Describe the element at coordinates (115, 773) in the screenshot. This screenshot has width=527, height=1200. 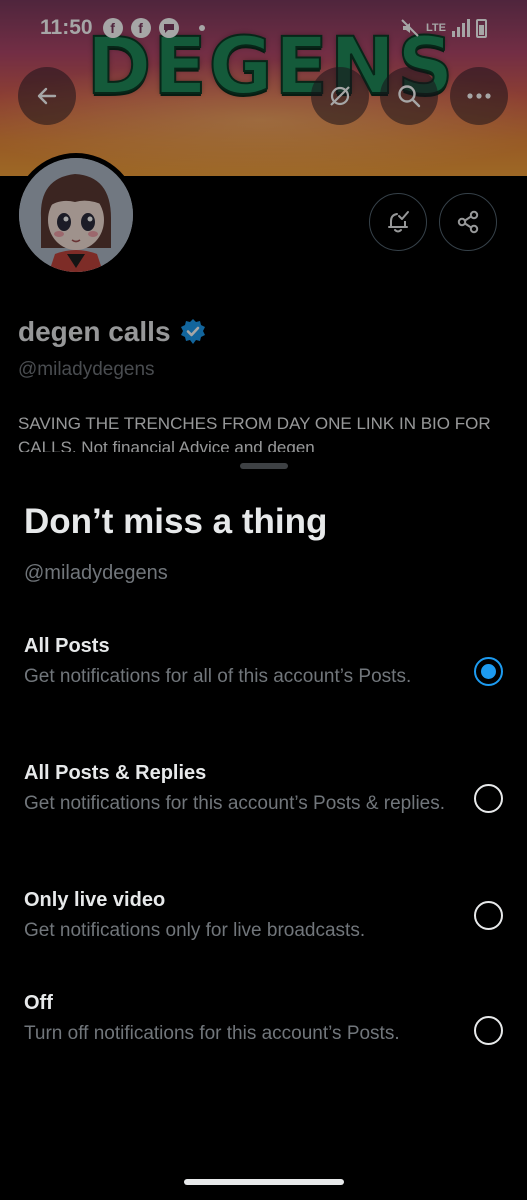
I see `option-title: All Posts & Replies` at that location.